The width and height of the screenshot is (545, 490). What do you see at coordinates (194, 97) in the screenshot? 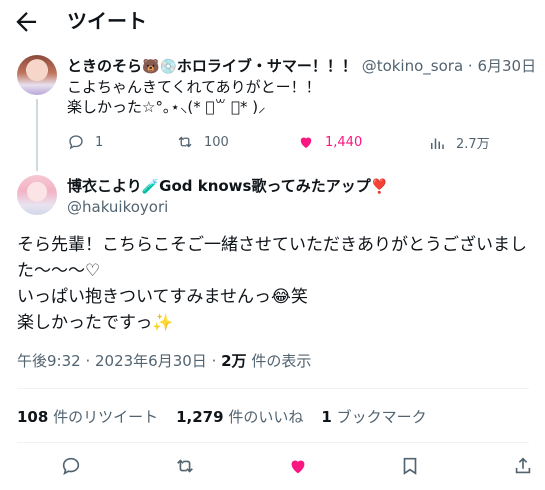
I see `tweet-text: こよちゃんきてくれてありがとー！！ 楽しかった☆°｡⋆⸜(* ॑꒳ ॑* )⸝` at bounding box center [194, 97].